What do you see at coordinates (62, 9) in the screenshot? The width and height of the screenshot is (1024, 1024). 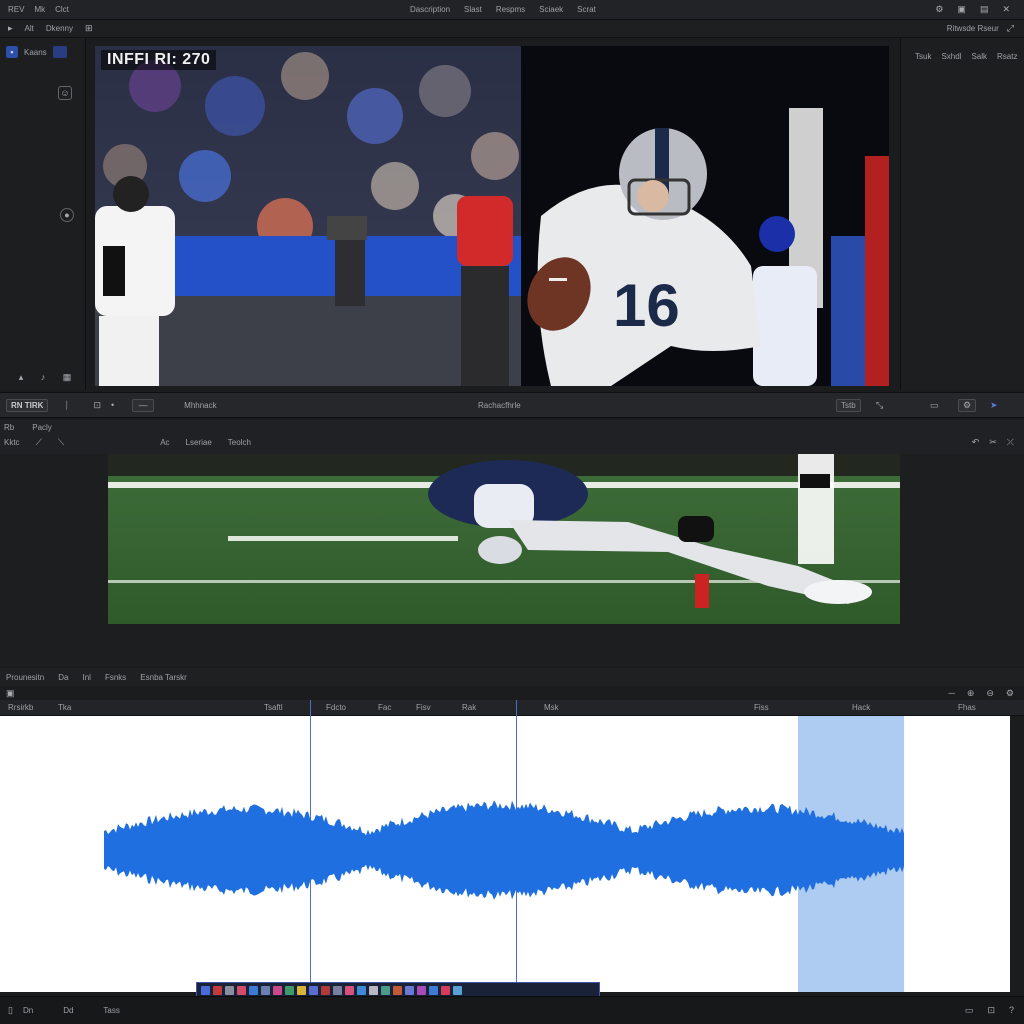 I see `menu-item-clct: Clct` at bounding box center [62, 9].